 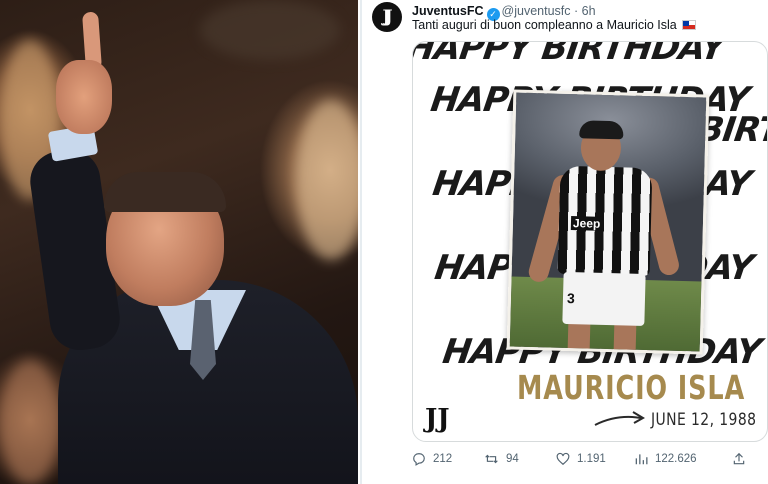 I want to click on reply-button: 212, so click(x=432, y=459).